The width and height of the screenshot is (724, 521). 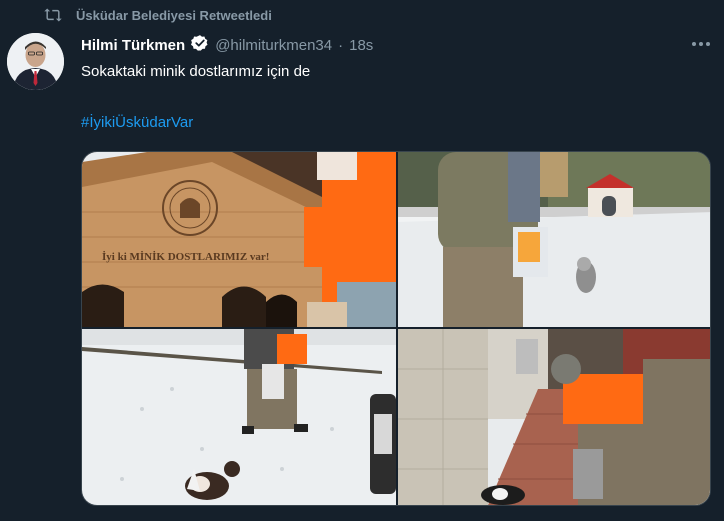 I want to click on tweet-text: Sokaktaki minik dostlarımız için de, so click(x=196, y=71).